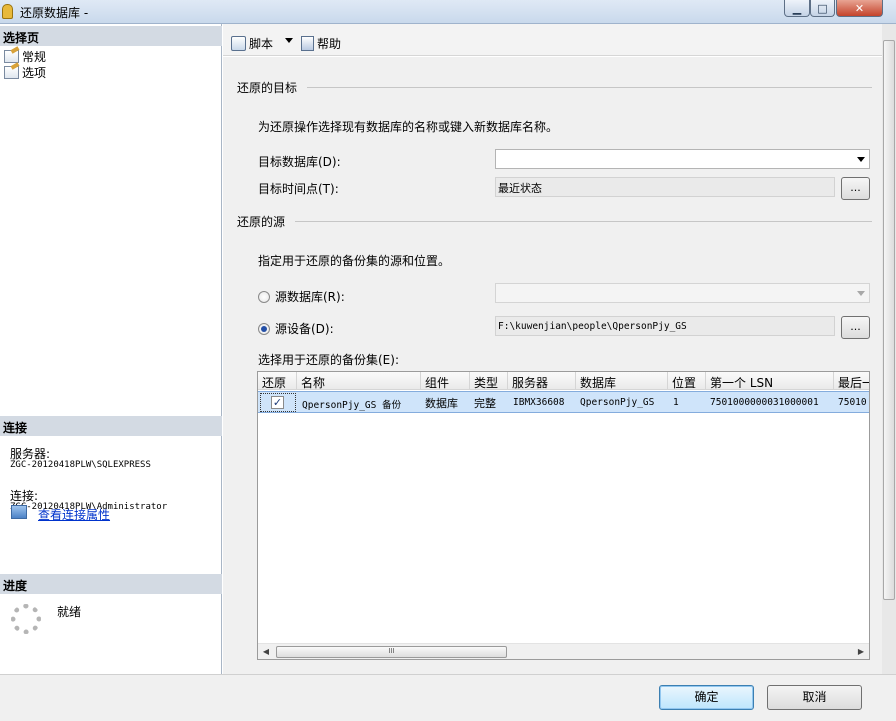 Image resolution: width=896 pixels, height=721 pixels. I want to click on target-database-label: 目标数据库(D):, so click(299, 162).